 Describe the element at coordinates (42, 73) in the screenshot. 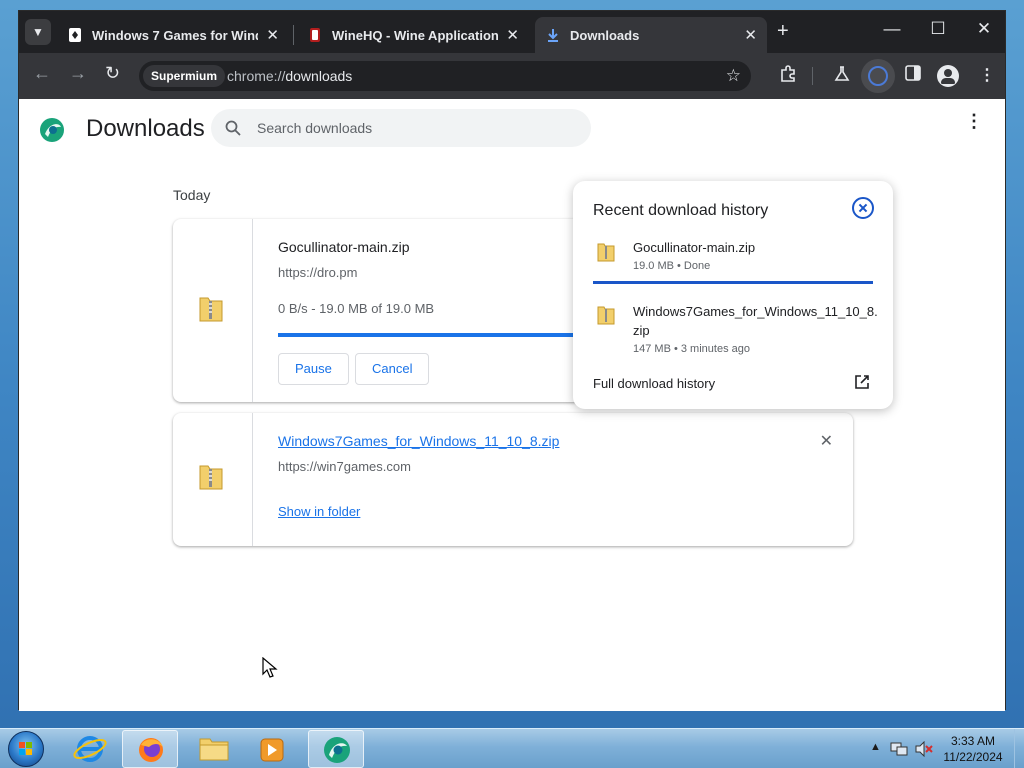

I see `back-arrow-icon: ←` at that location.